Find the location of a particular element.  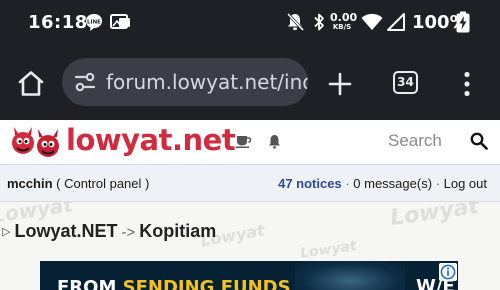

cup-icon is located at coordinates (244, 141).